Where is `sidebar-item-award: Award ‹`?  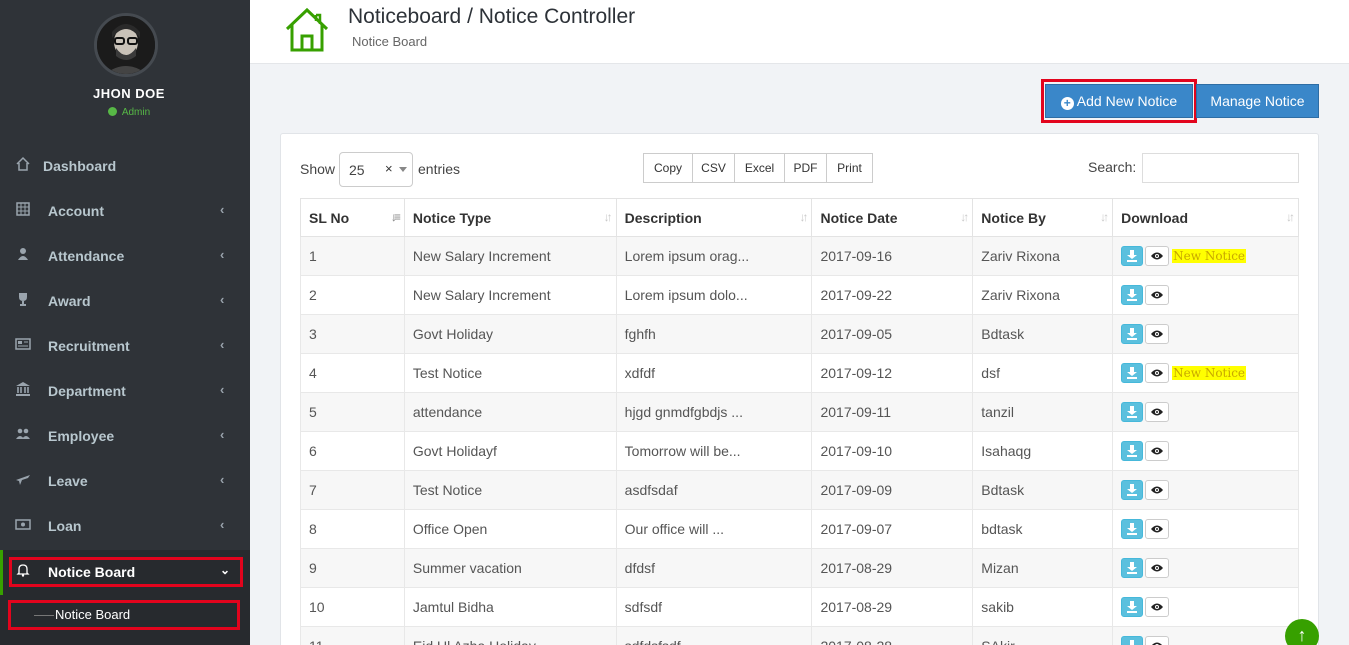
sidebar-item-award: Award ‹ is located at coordinates (125, 301).